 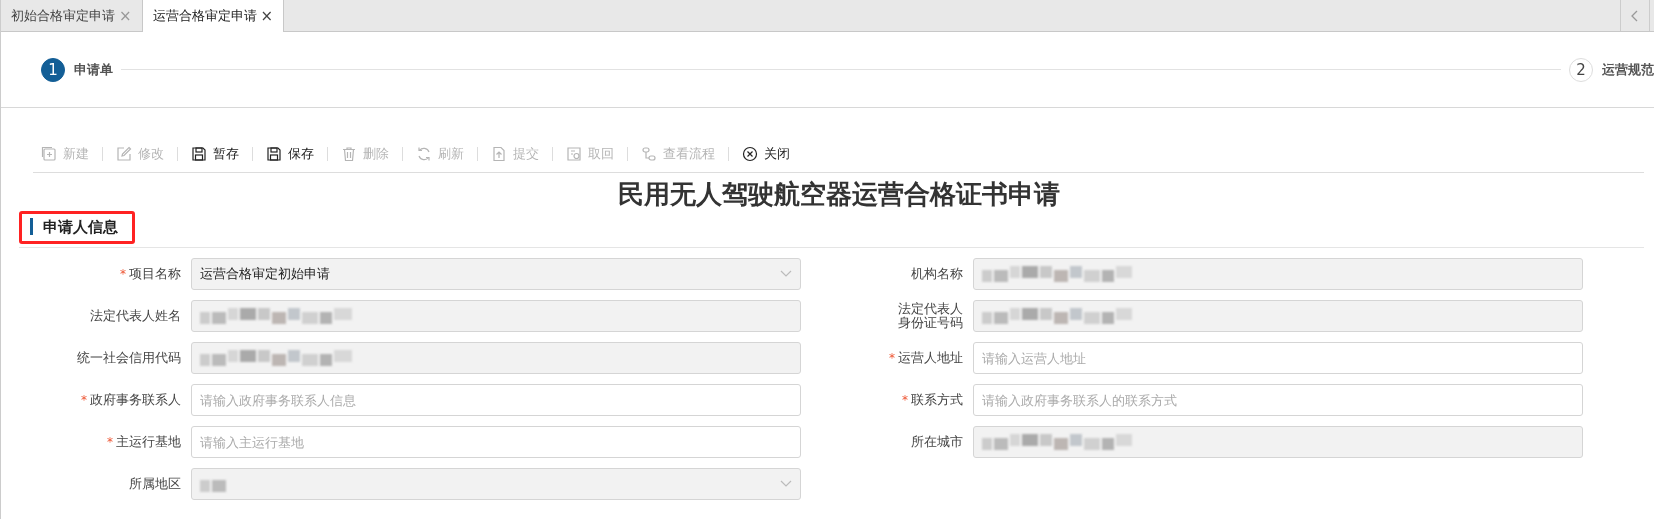 What do you see at coordinates (72, 15) in the screenshot?
I see `tab: 初始合格审定申请 ×` at bounding box center [72, 15].